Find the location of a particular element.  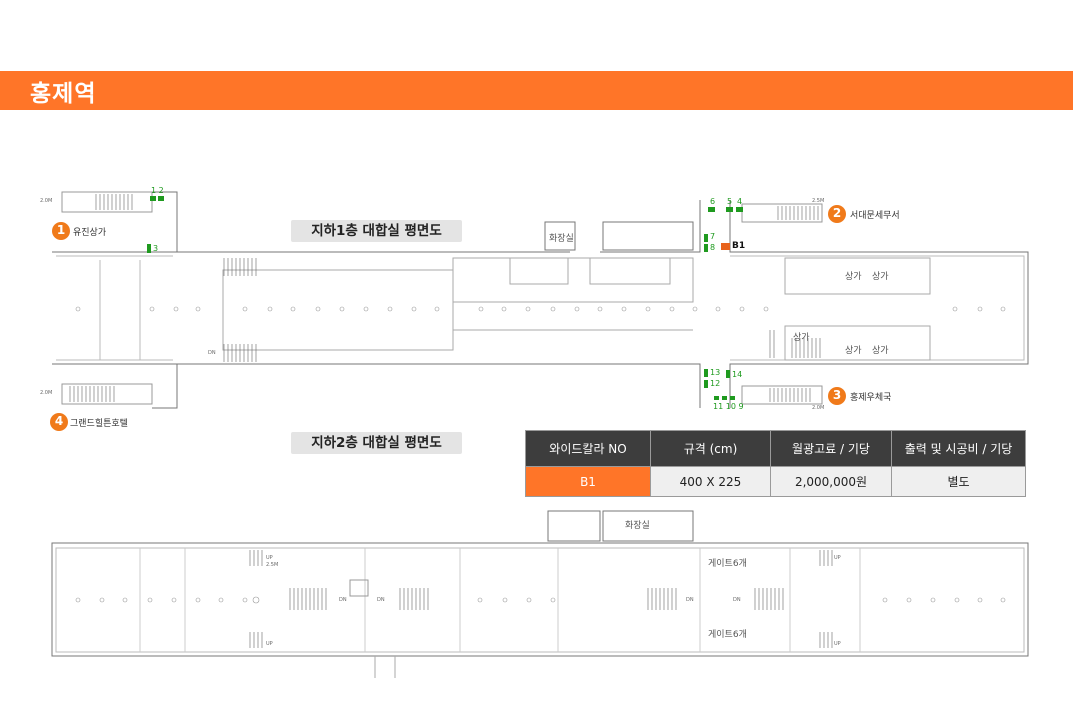

b1-restroom-label: 화장실 is located at coordinates (561, 239).